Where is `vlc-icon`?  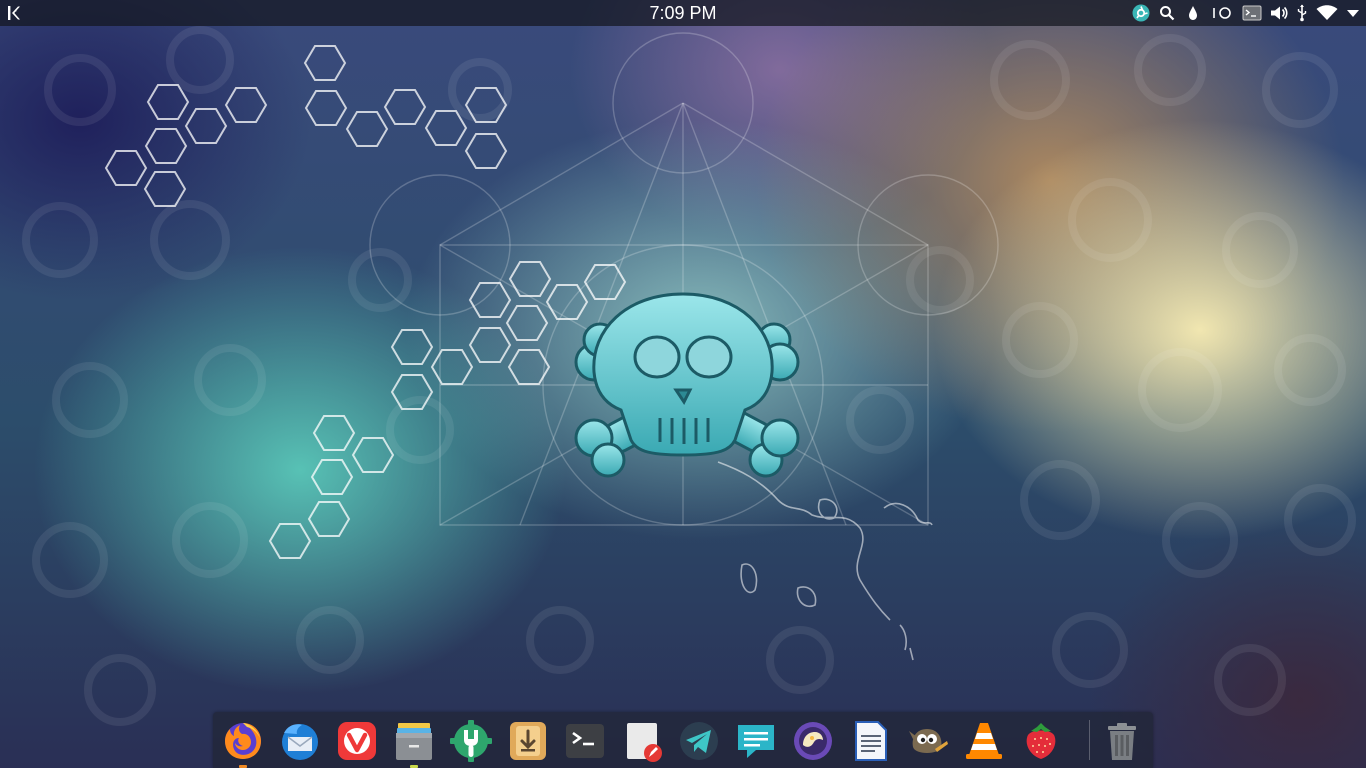 vlc-icon is located at coordinates (984, 741).